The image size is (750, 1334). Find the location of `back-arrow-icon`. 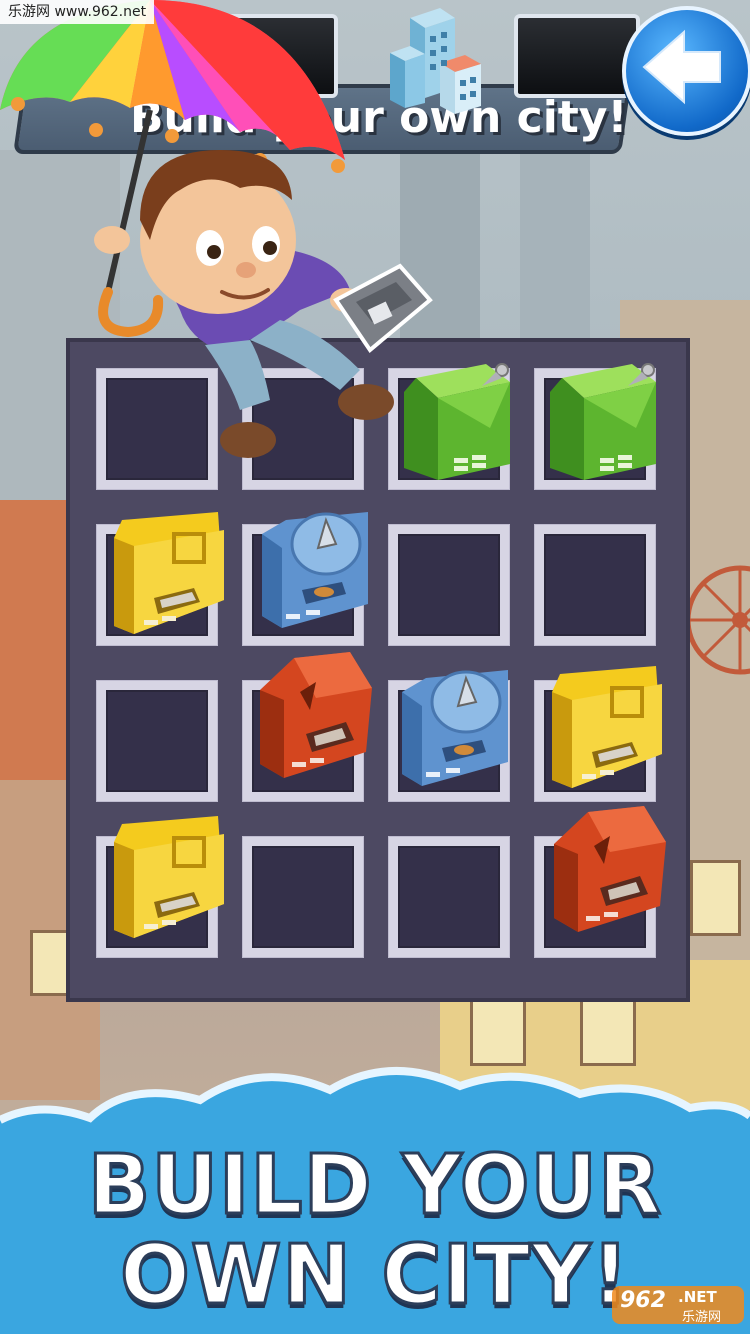

back-arrow-icon is located at coordinates (681, 67).